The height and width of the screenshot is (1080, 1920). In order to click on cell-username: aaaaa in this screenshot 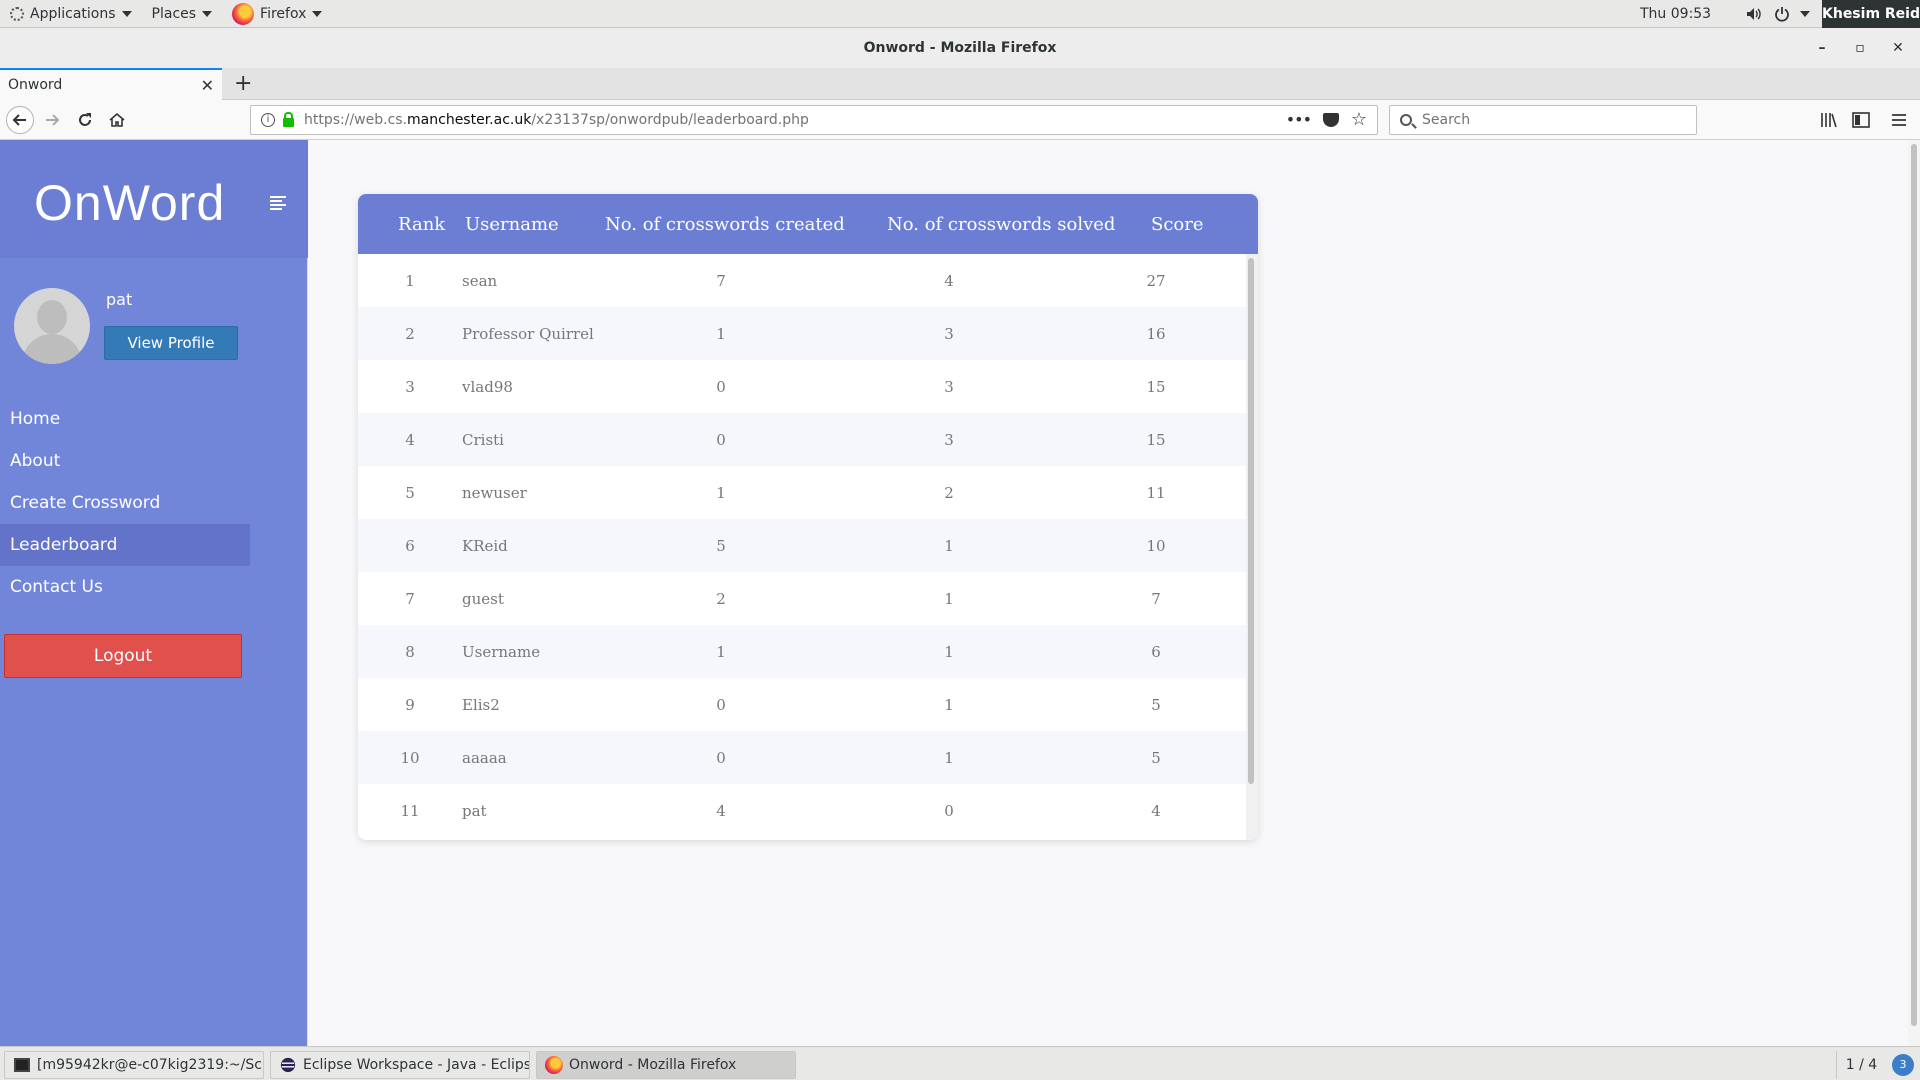, I will do `click(484, 758)`.